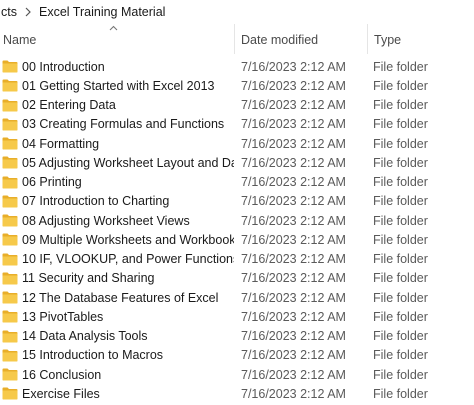  What do you see at coordinates (69, 105) in the screenshot?
I see `file-name: 02 Entering Data` at bounding box center [69, 105].